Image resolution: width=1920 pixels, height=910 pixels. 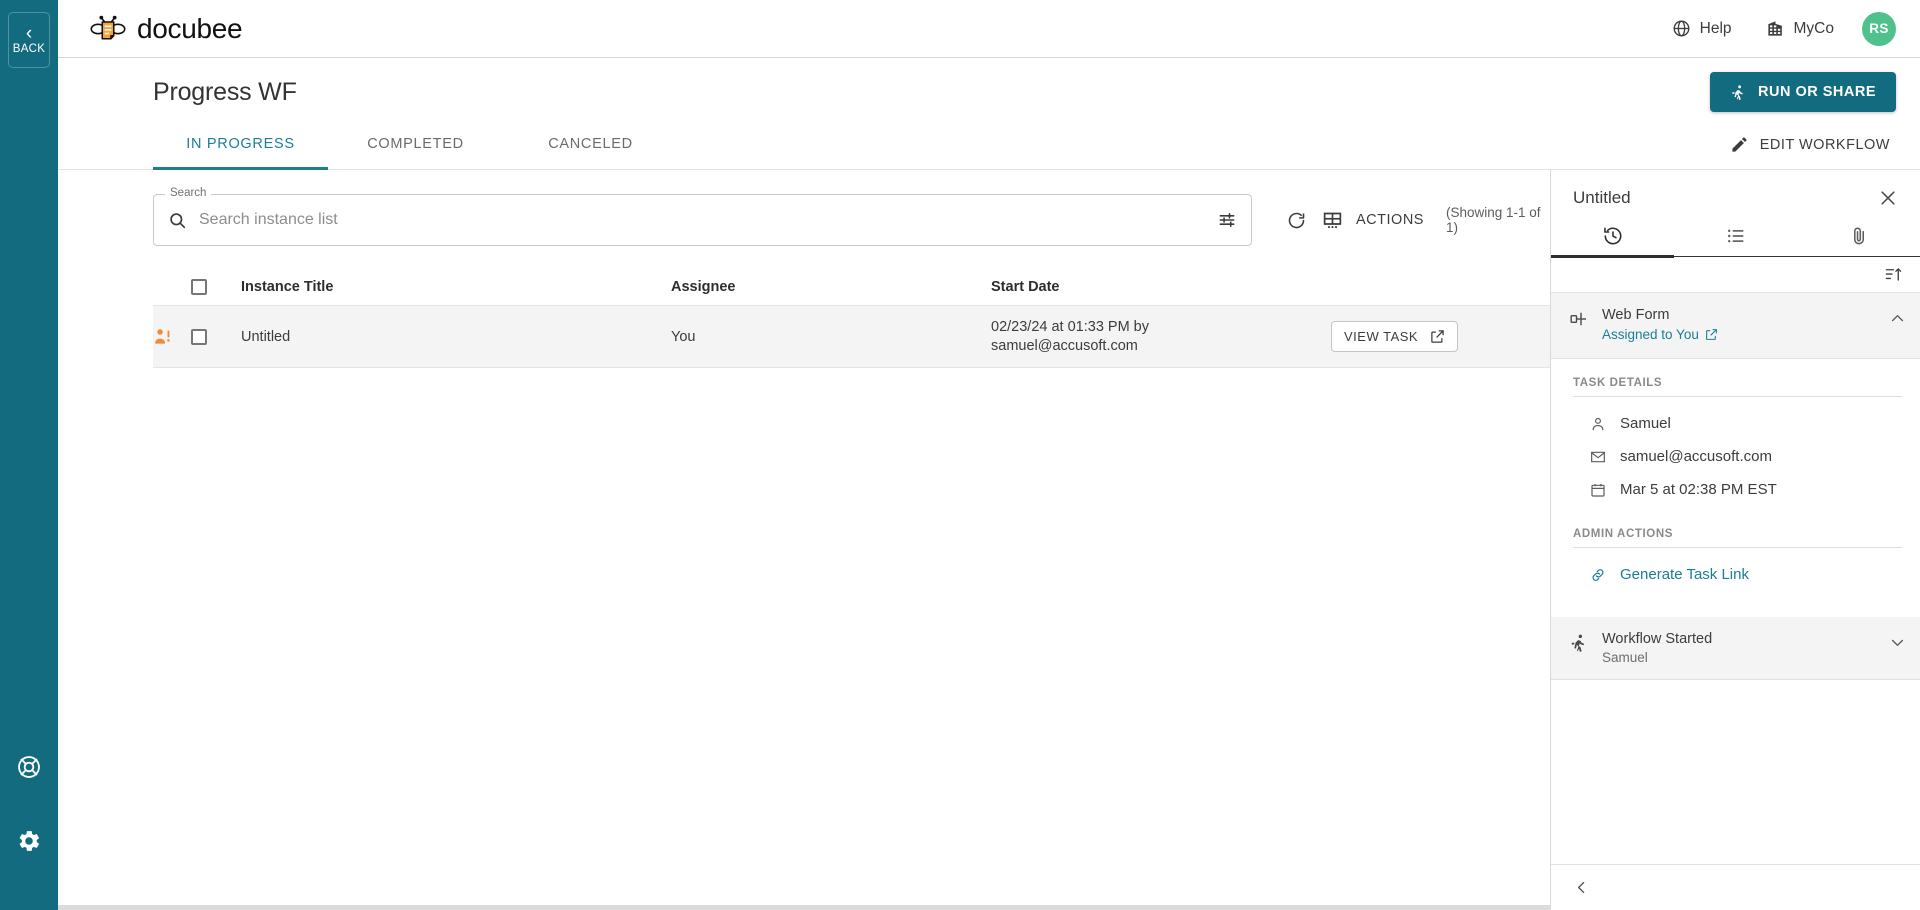 I want to click on list-icon, so click(x=1735, y=235).